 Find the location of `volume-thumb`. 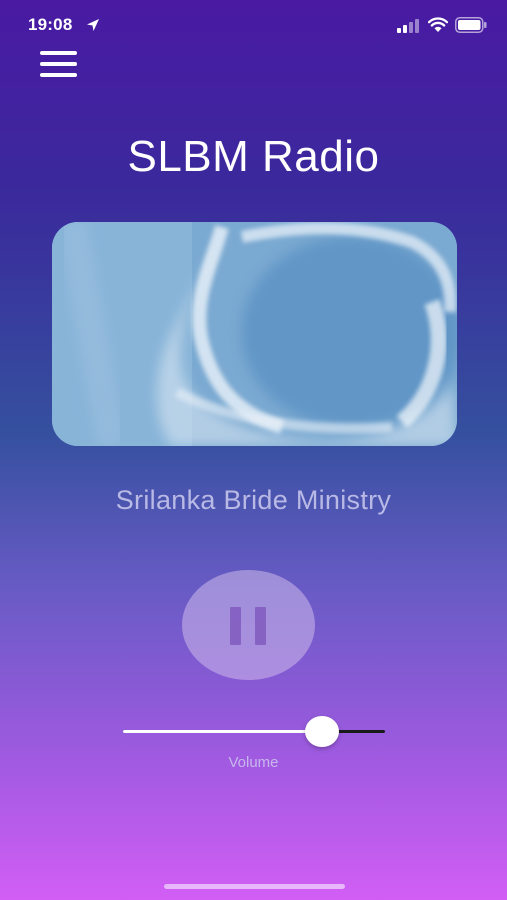

volume-thumb is located at coordinates (322, 731).